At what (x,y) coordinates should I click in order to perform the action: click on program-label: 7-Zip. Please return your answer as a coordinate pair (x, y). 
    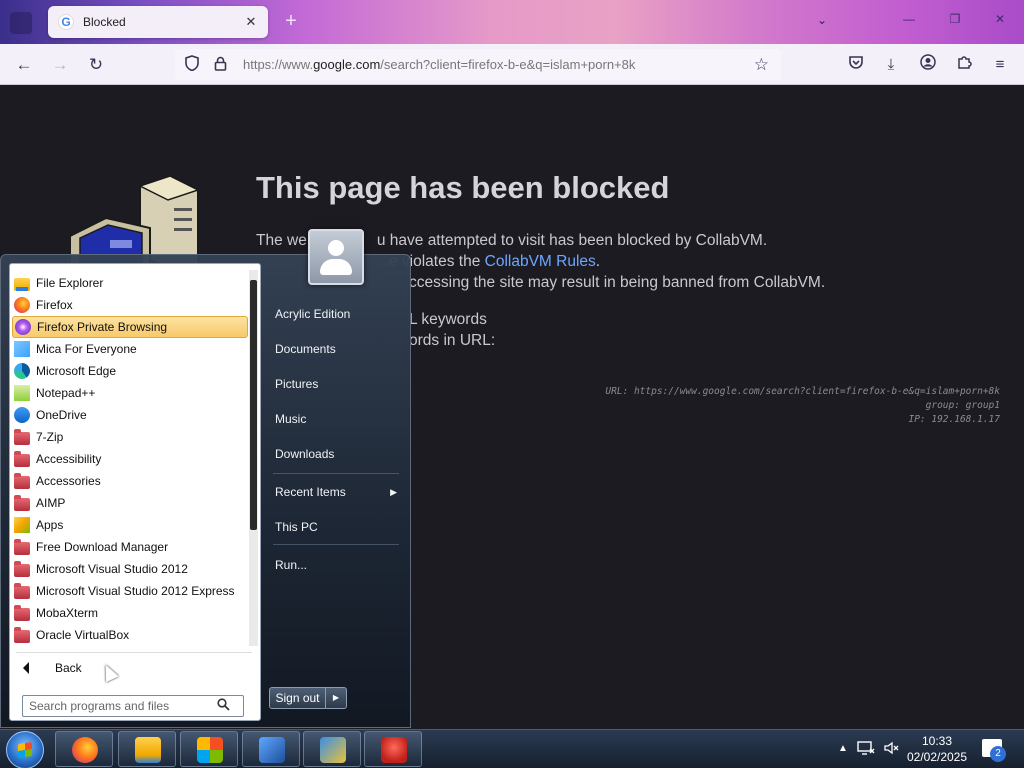
    Looking at the image, I should click on (50, 437).